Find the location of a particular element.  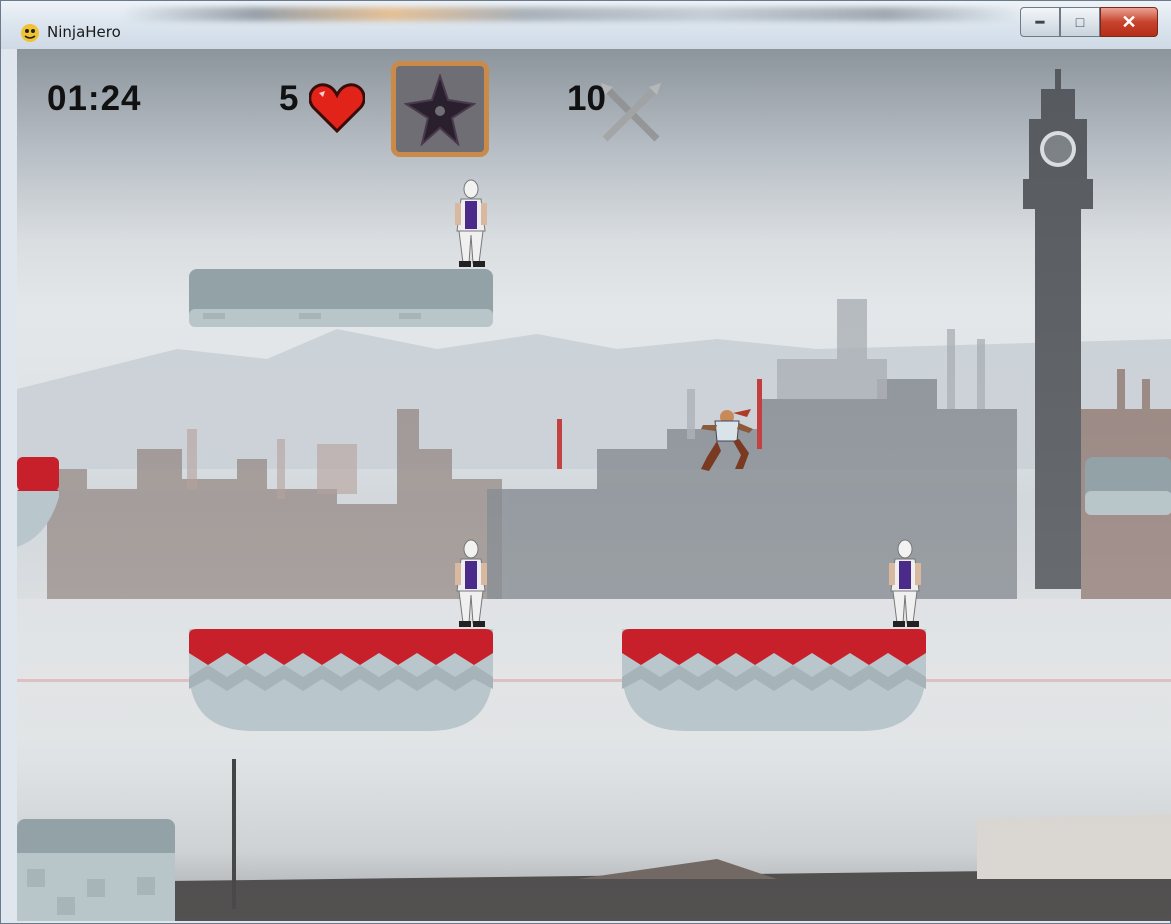

player-ninja-hero is located at coordinates (725, 440).